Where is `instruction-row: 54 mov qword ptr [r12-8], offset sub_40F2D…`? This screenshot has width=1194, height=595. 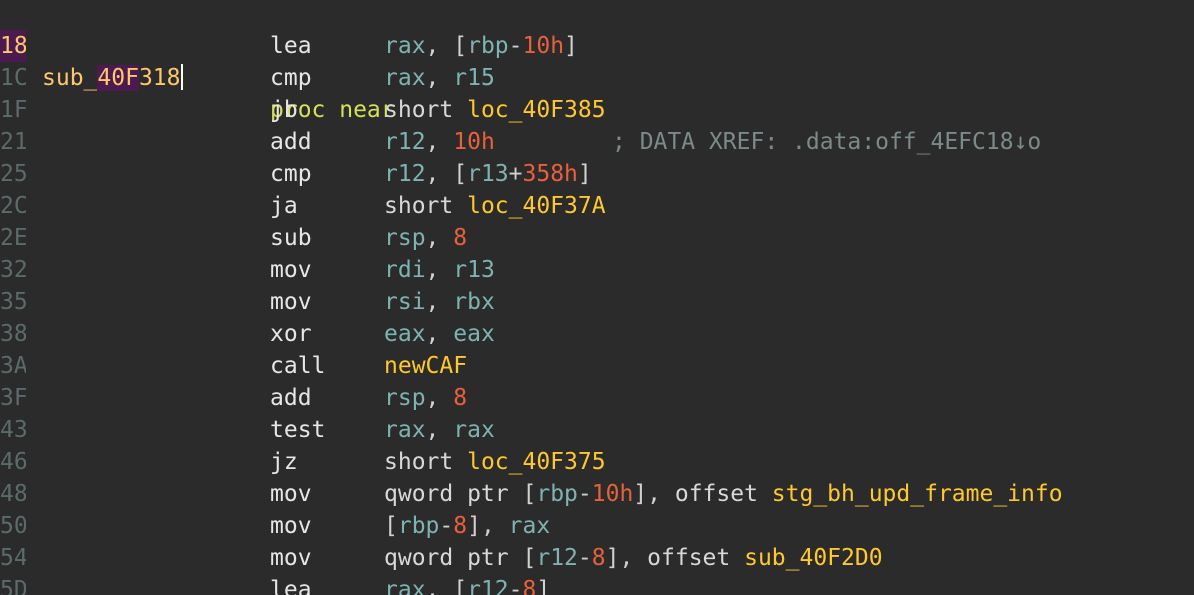 instruction-row: 54 mov qword ptr [r12-8], offset sub_40F2D… is located at coordinates (597, 558).